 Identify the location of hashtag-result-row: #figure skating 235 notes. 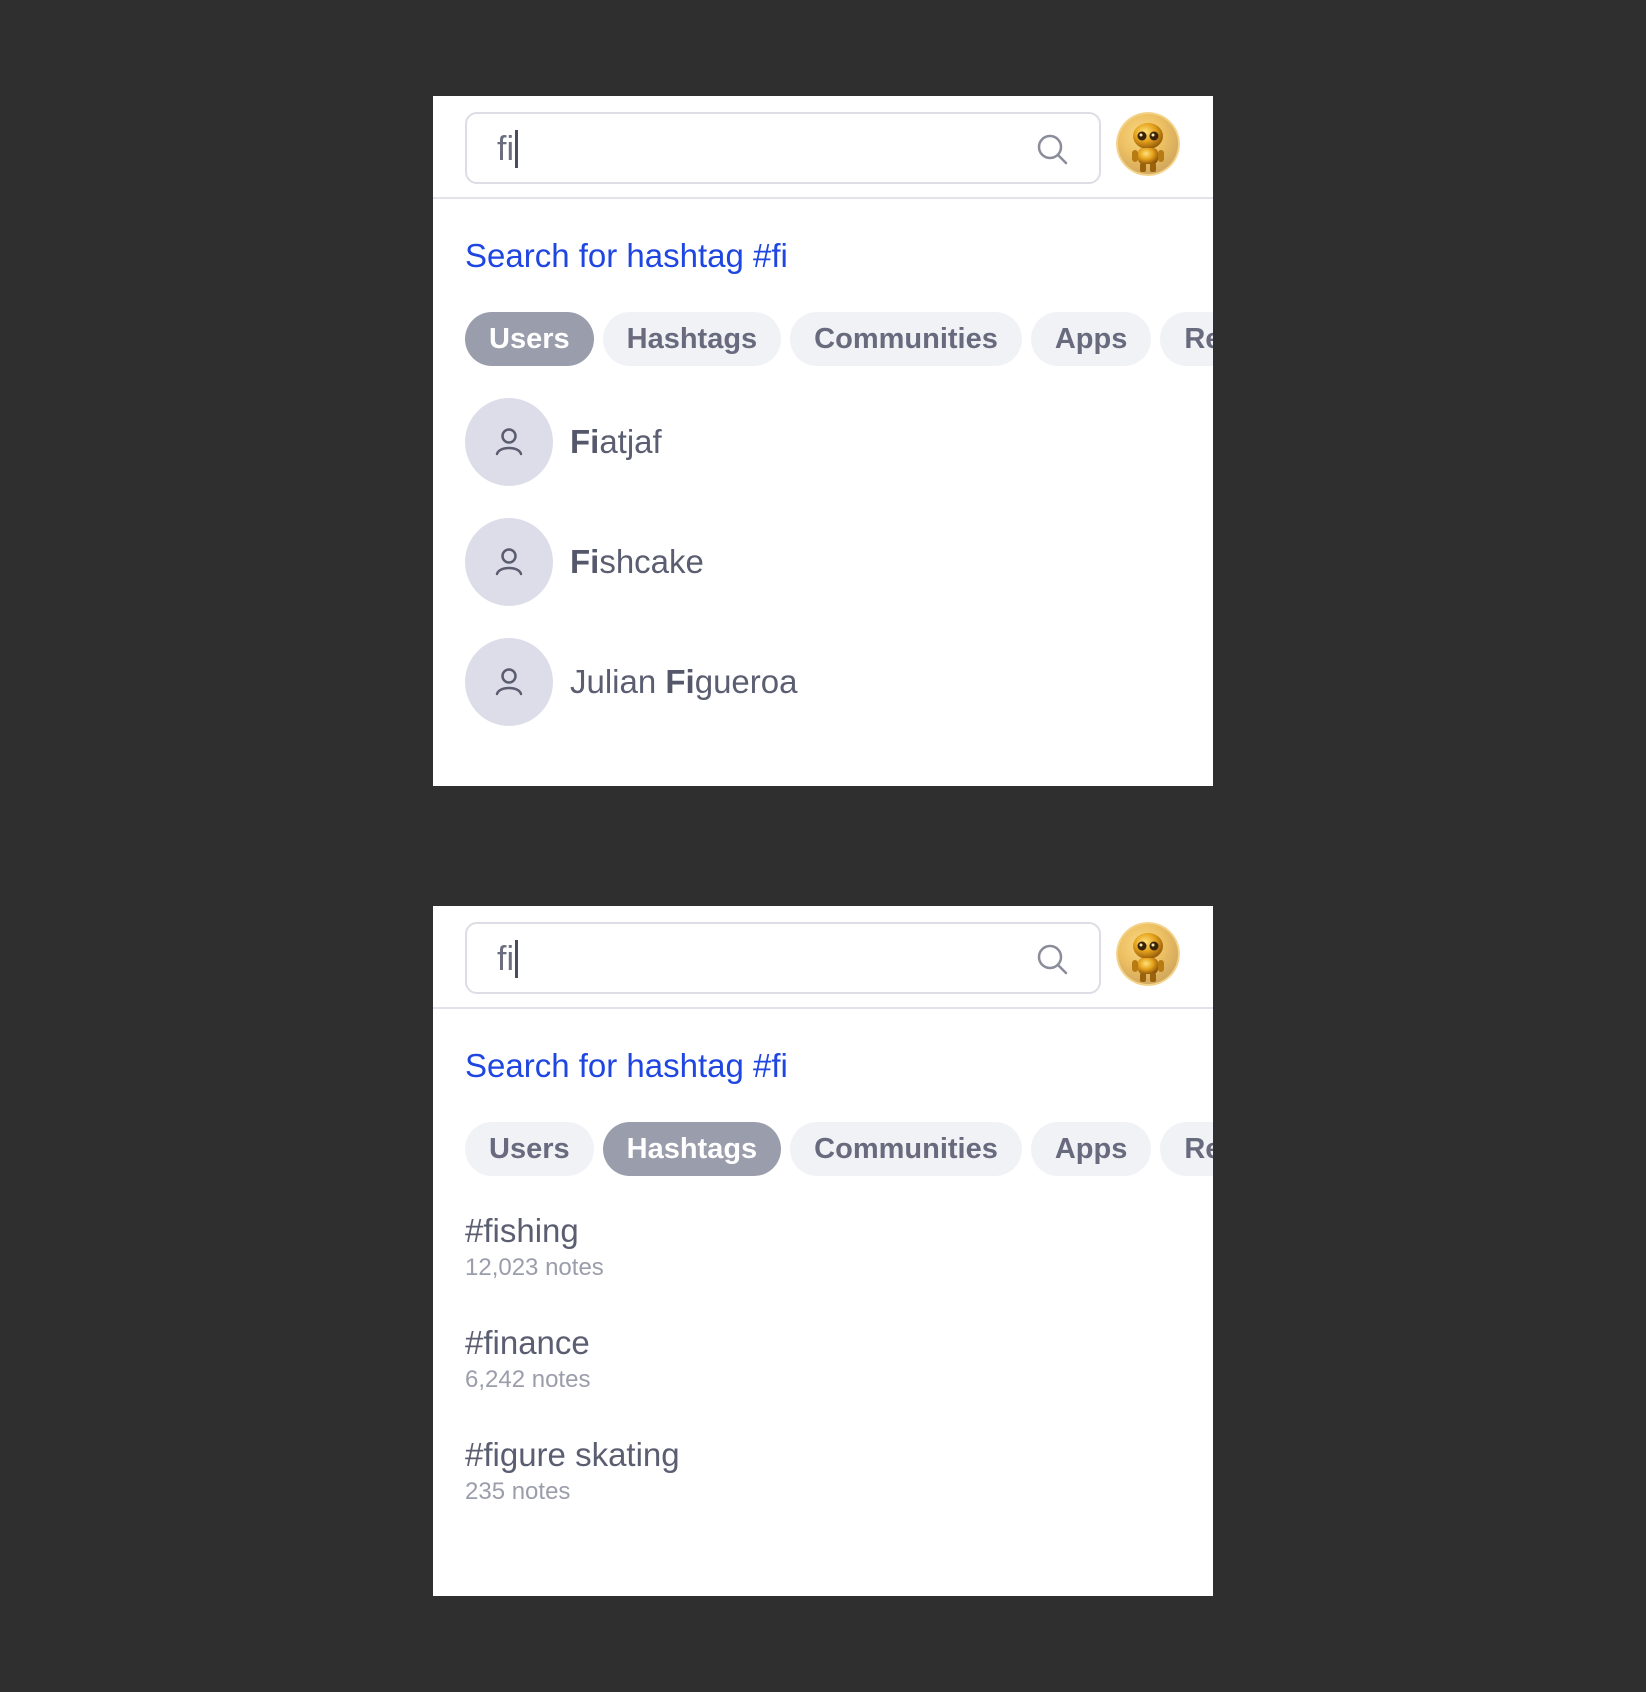
(572, 1471).